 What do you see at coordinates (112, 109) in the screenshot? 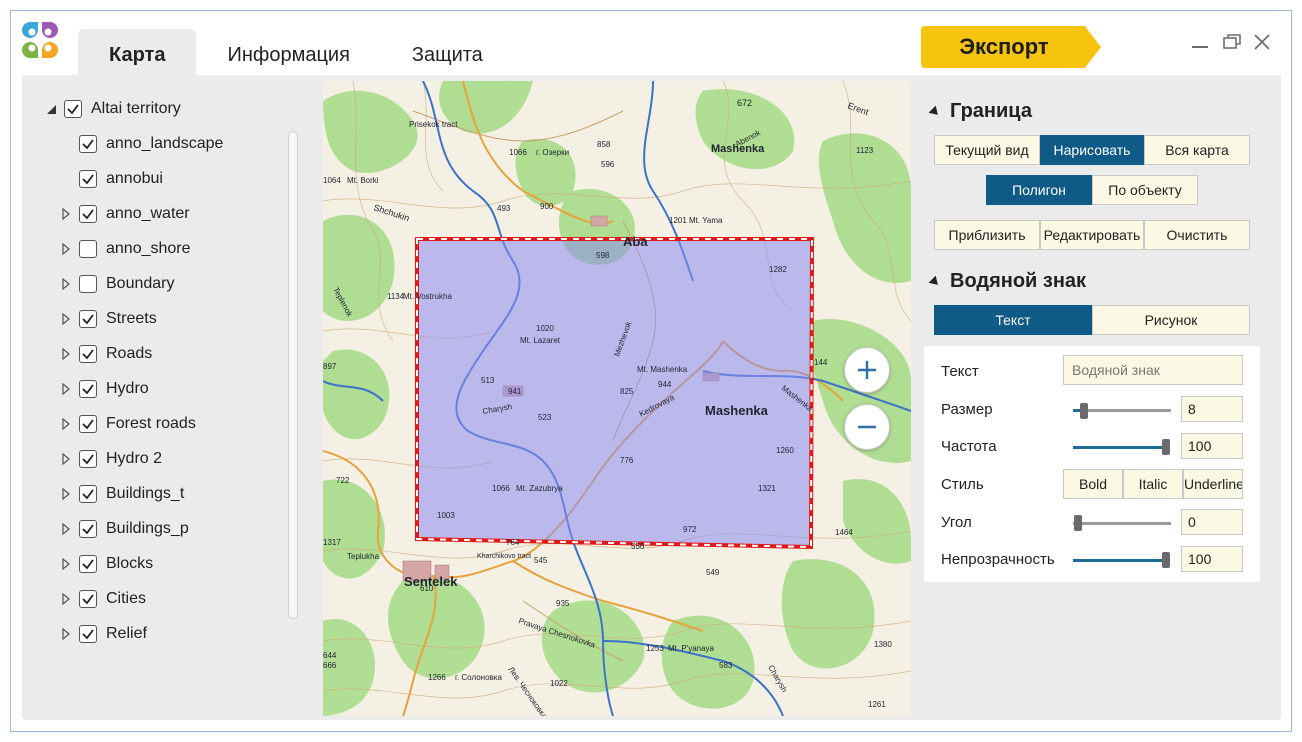
I see `layer-row: Altai territory` at bounding box center [112, 109].